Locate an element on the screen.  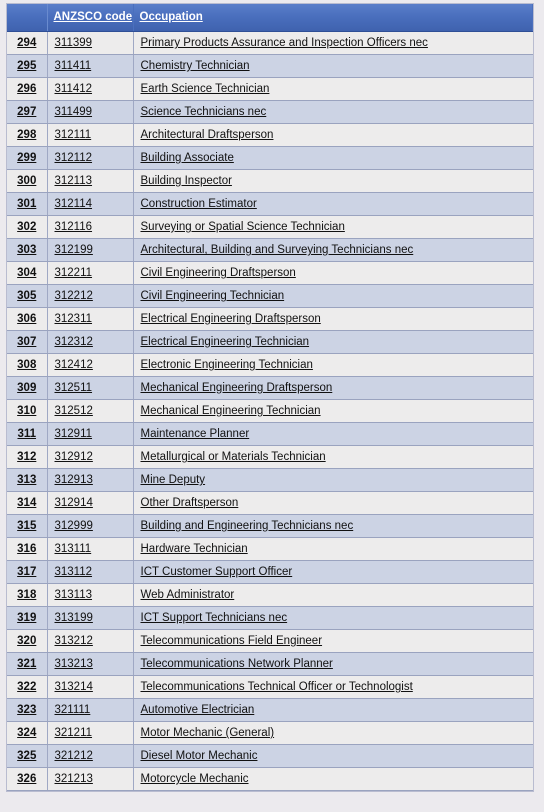
anzsco-code-cell: 312511 is located at coordinates (90, 388).